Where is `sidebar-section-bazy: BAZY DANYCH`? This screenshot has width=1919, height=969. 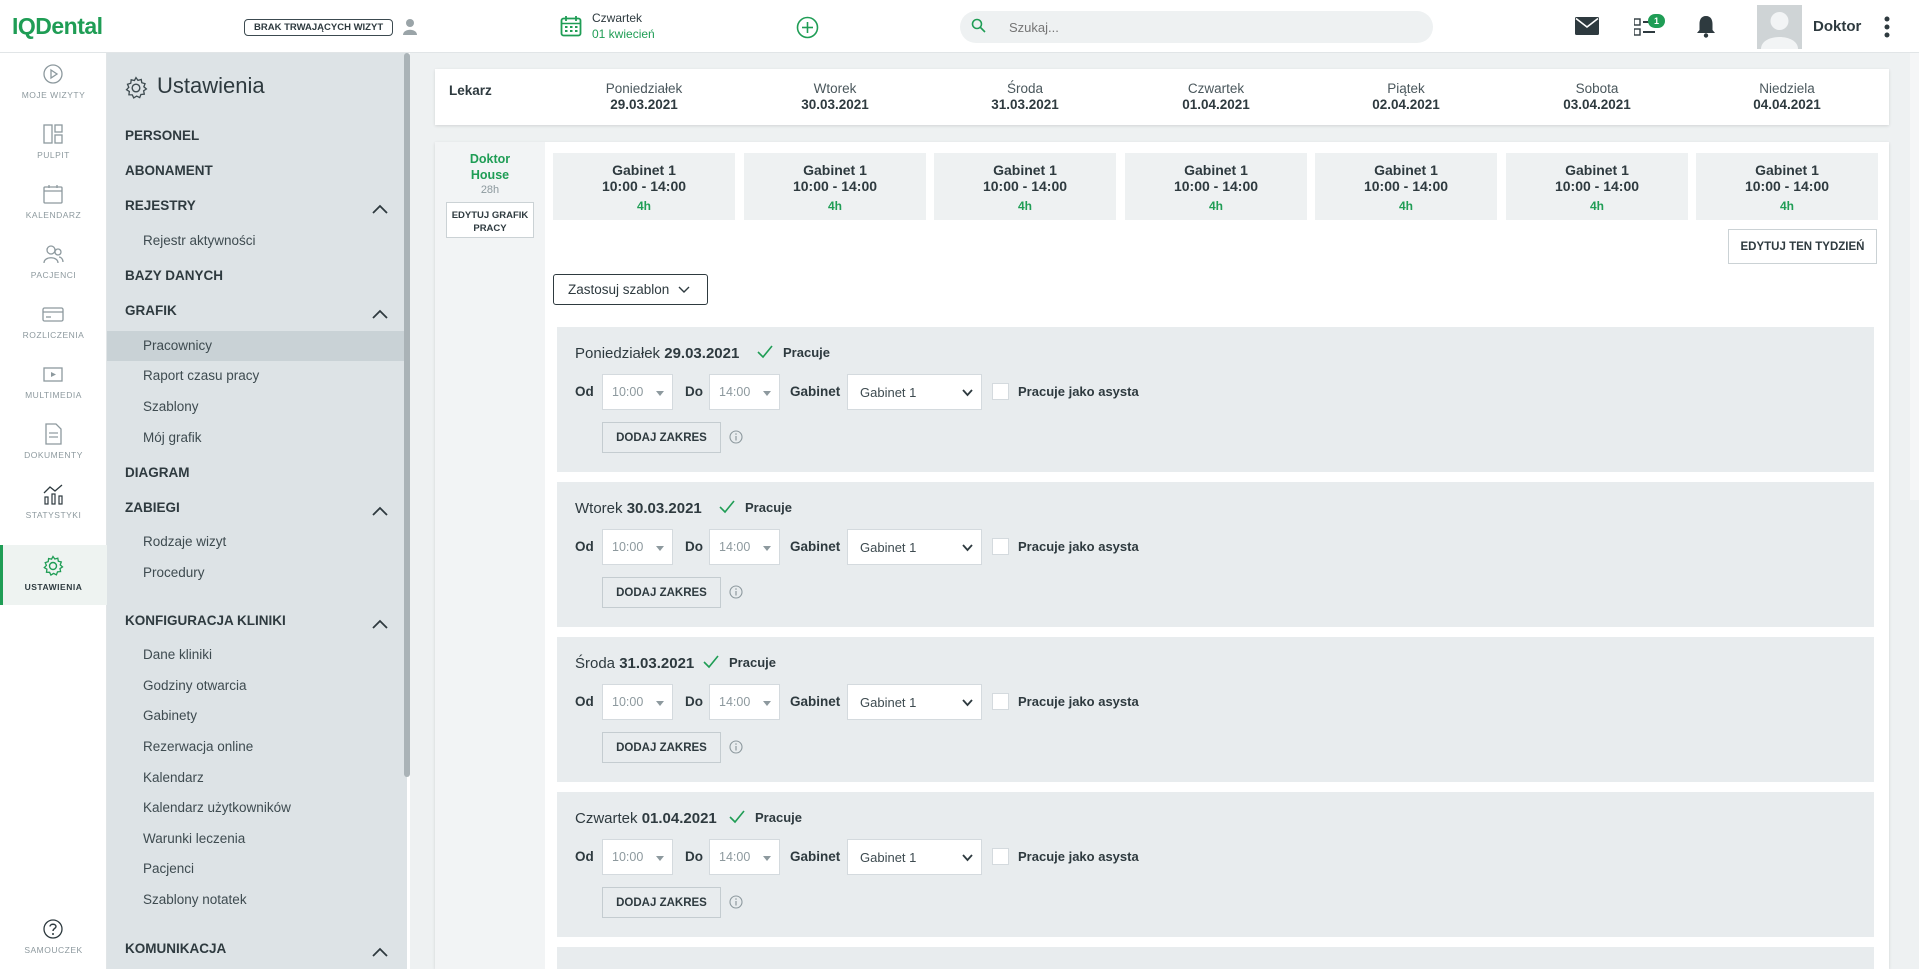
sidebar-section-bazy: BAZY DANYCH is located at coordinates (174, 275).